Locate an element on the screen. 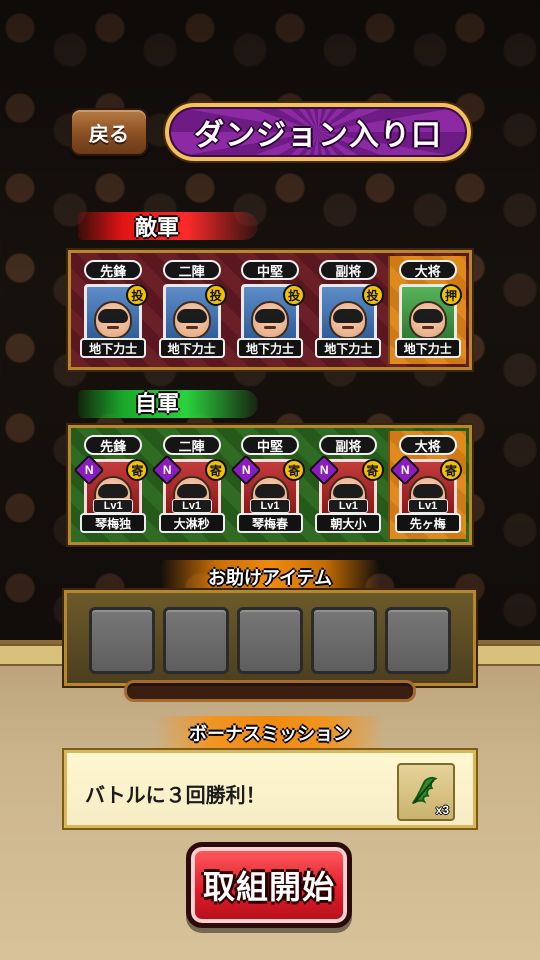  start-bout-button: 取組開始 is located at coordinates (269, 885).